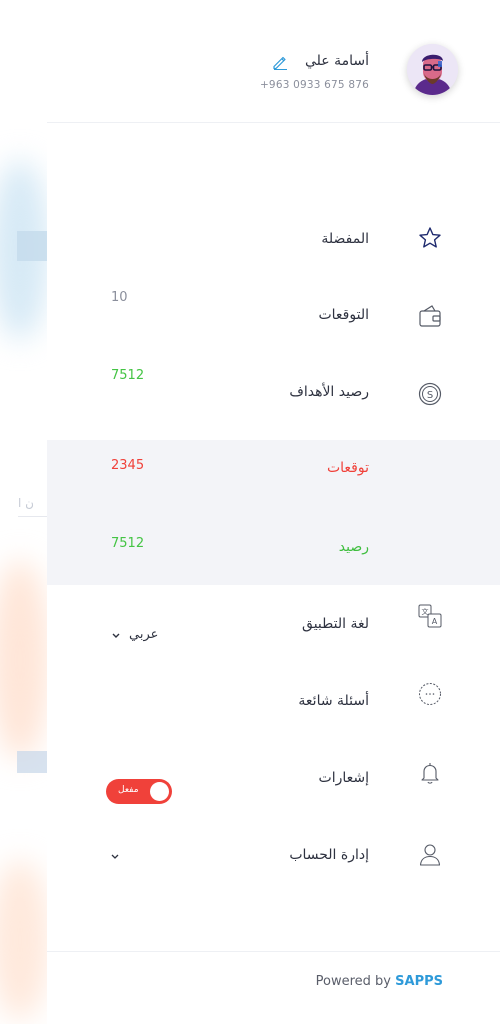  Describe the element at coordinates (273, 988) in the screenshot. I see `drawer-footer: Powered by SAPPS` at that location.